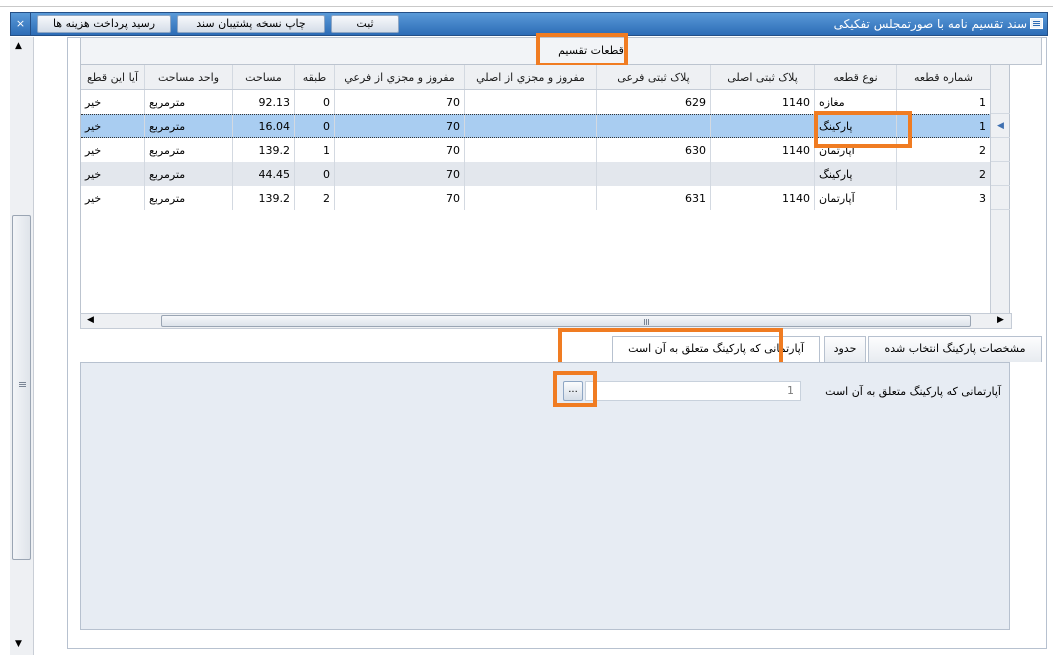 The image size is (1053, 657). I want to click on col-header-main-plate: پلاک ثبتی اصلی, so click(763, 77).